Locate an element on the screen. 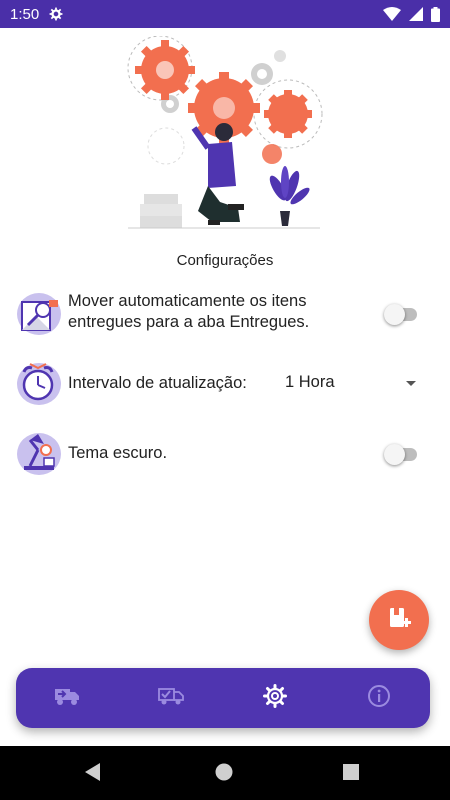  system-navigation-bar is located at coordinates (225, 773).